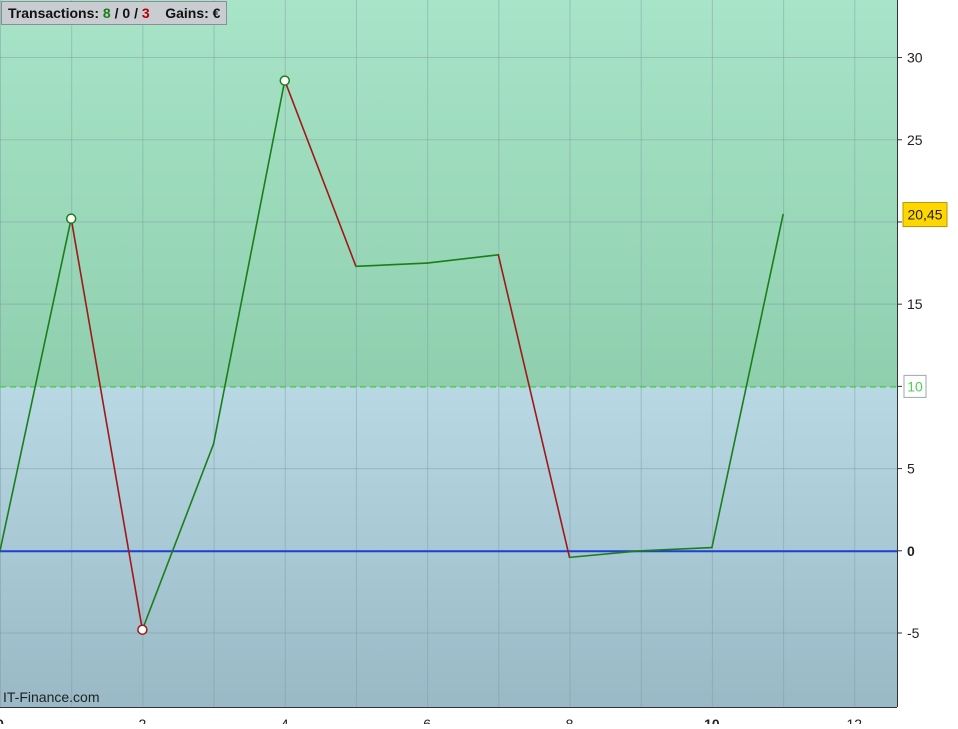  Describe the element at coordinates (145, 13) in the screenshot. I see `losses-count: 3` at that location.